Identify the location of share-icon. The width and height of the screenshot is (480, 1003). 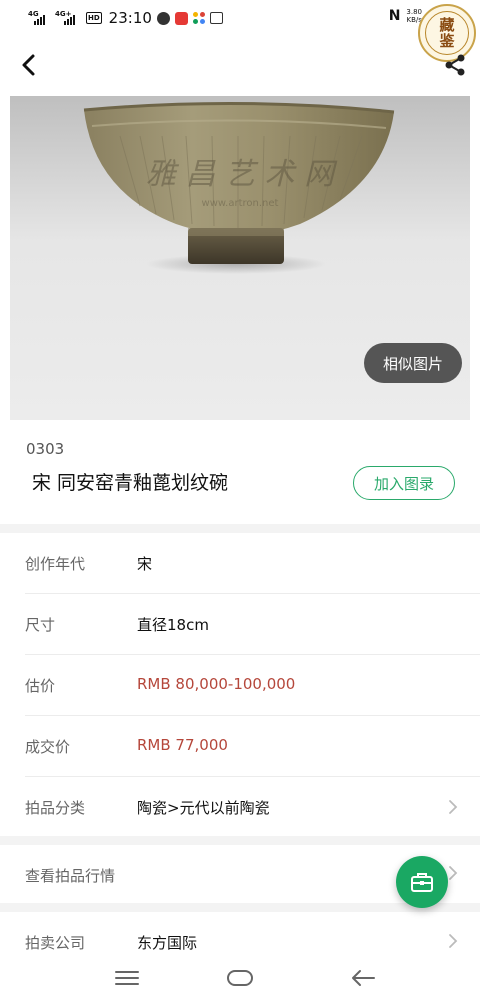
(455, 65).